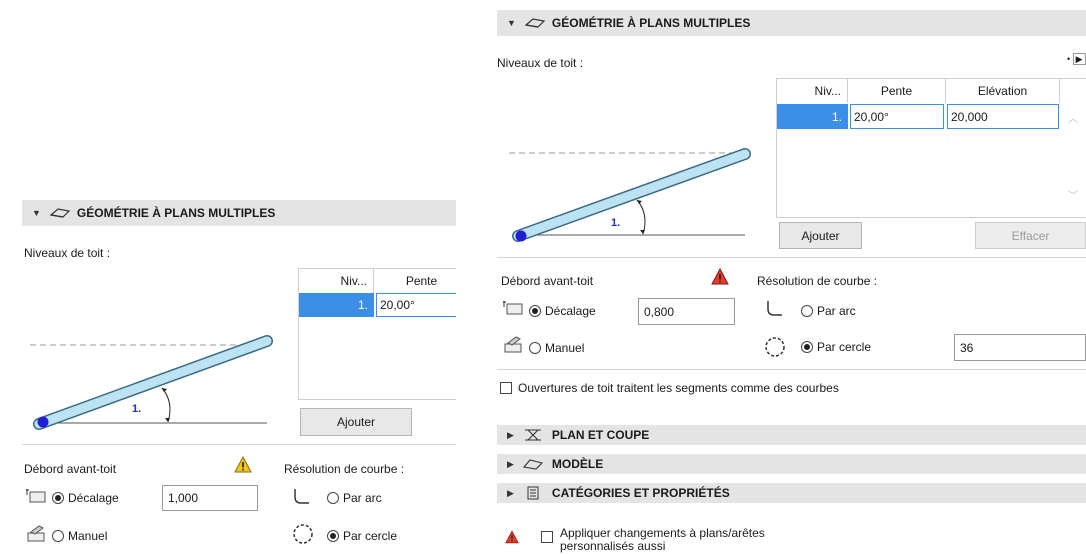 The image size is (1086, 554). I want to click on delete-button: Effacer, so click(1030, 235).